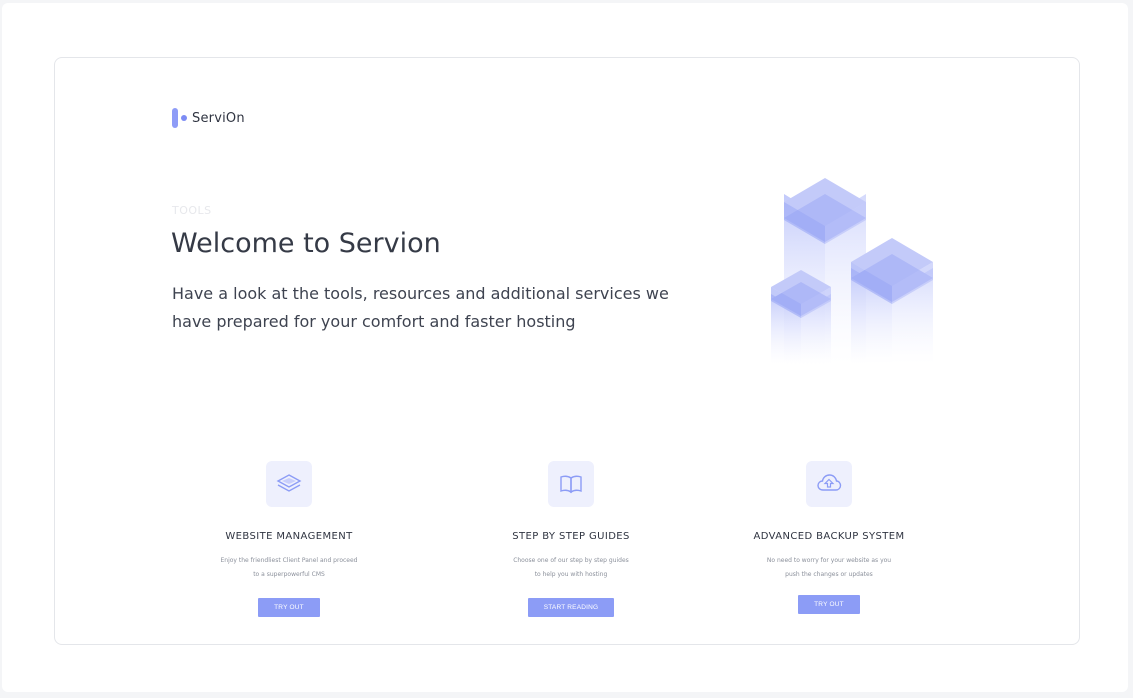 This screenshot has width=1133, height=698. Describe the element at coordinates (180, 118) in the screenshot. I see `logo-icon` at that location.